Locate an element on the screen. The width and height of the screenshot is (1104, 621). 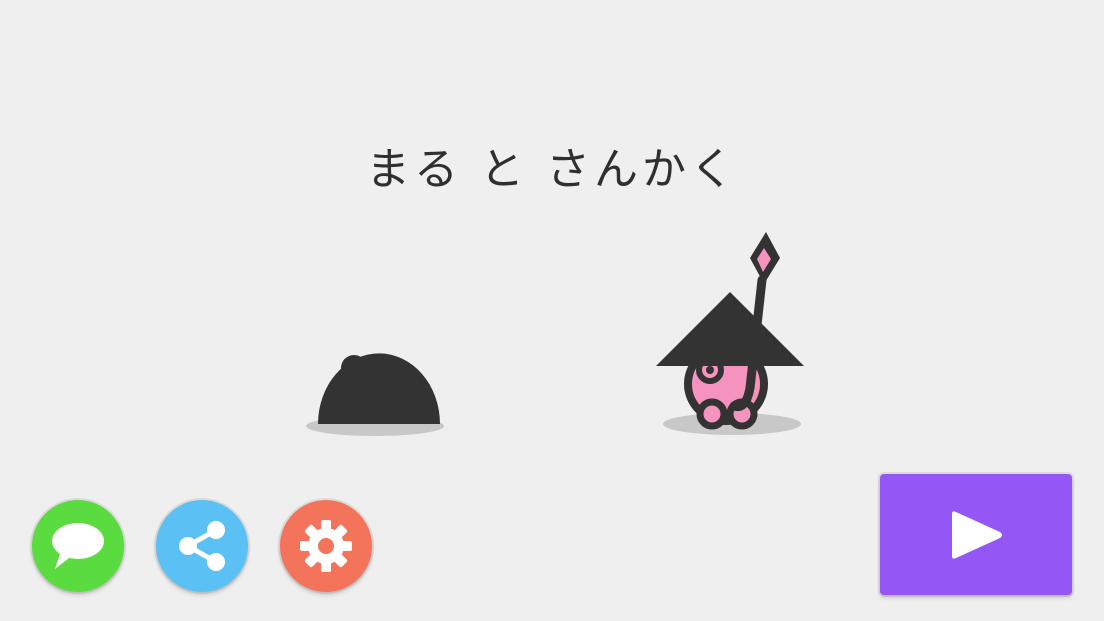
maru-body is located at coordinates (379, 388).